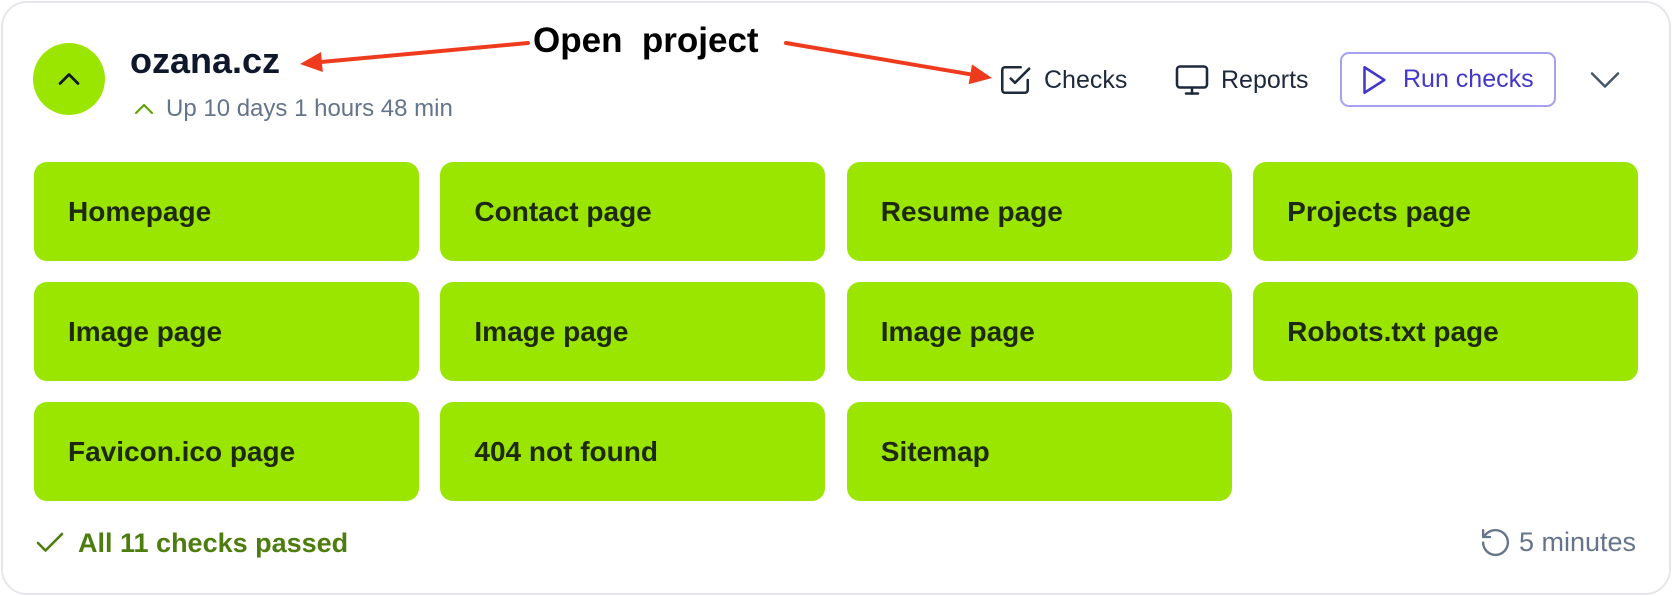 The image size is (1672, 596). I want to click on check-tile: Homepage, so click(226, 211).